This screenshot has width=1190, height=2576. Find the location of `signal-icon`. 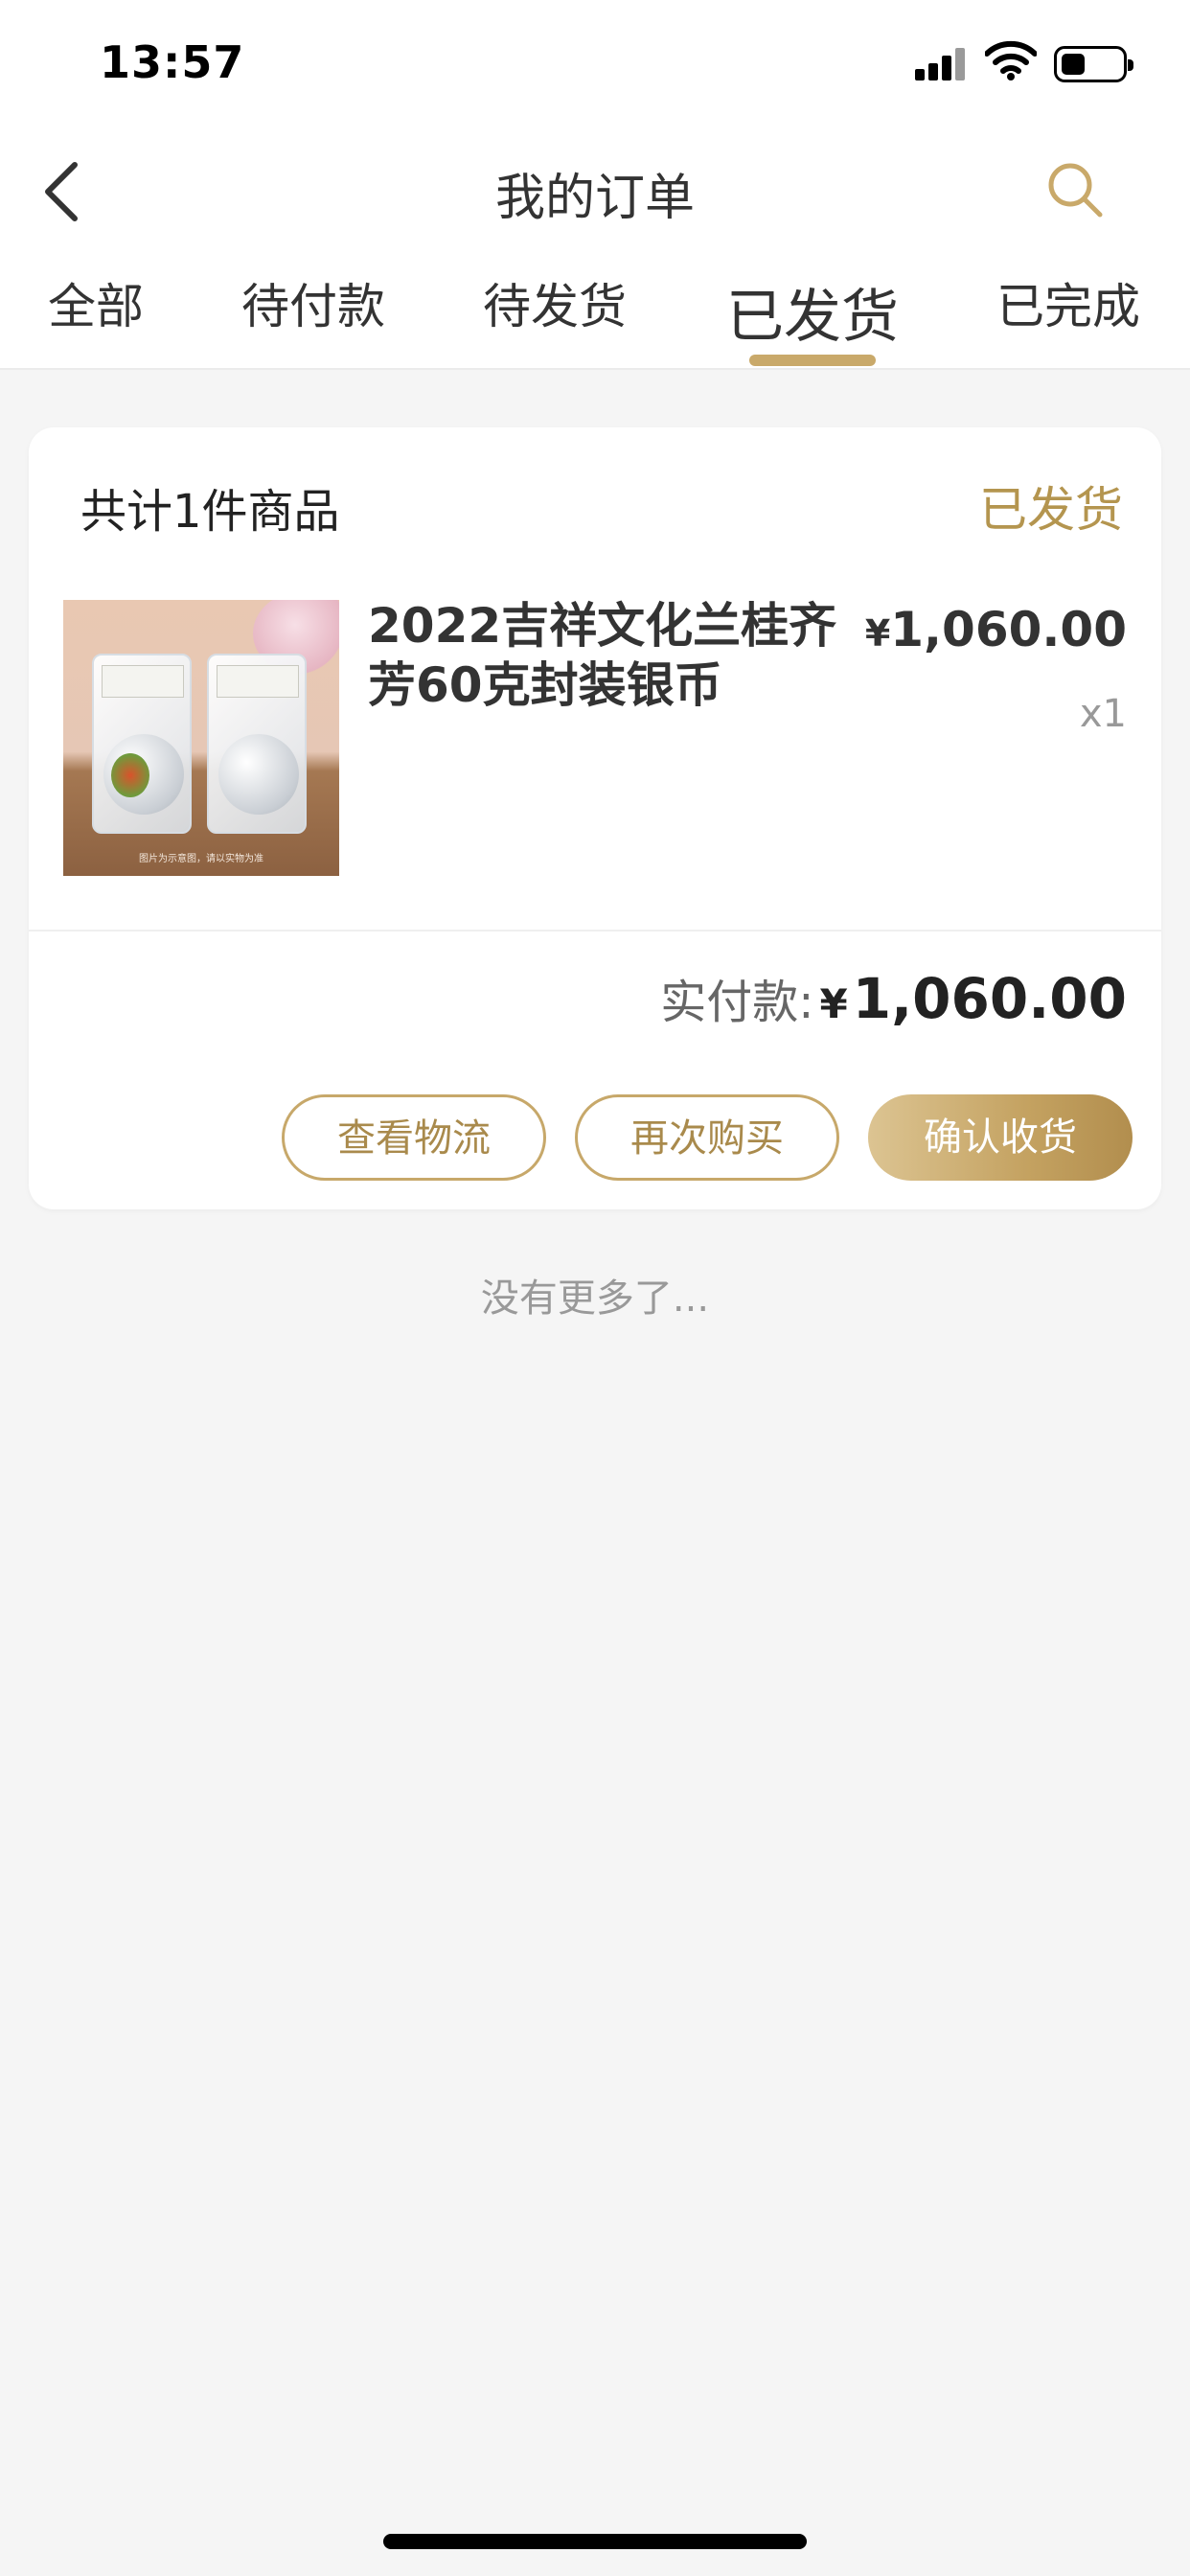

signal-icon is located at coordinates (942, 63).